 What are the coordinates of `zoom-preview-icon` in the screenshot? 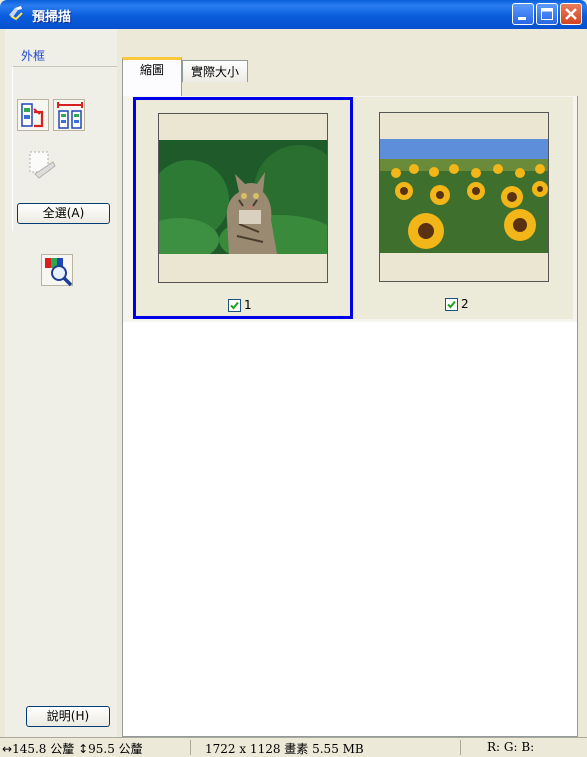 It's located at (59, 272).